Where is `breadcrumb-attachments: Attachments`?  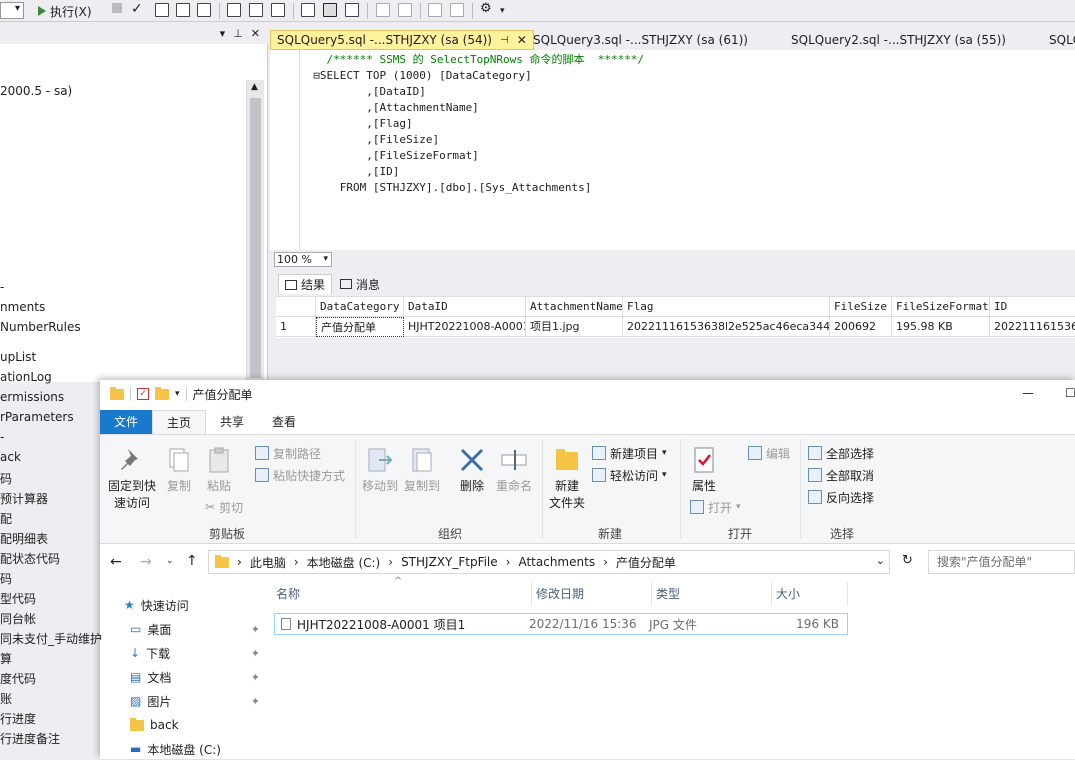 breadcrumb-attachments: Attachments is located at coordinates (556, 562).